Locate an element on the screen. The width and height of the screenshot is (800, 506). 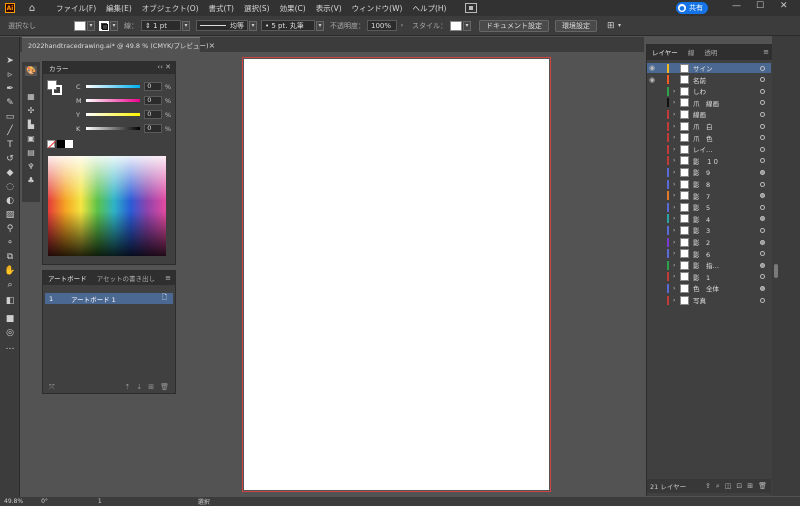
layer-row: › 影 2 is located at coordinates (709, 242).